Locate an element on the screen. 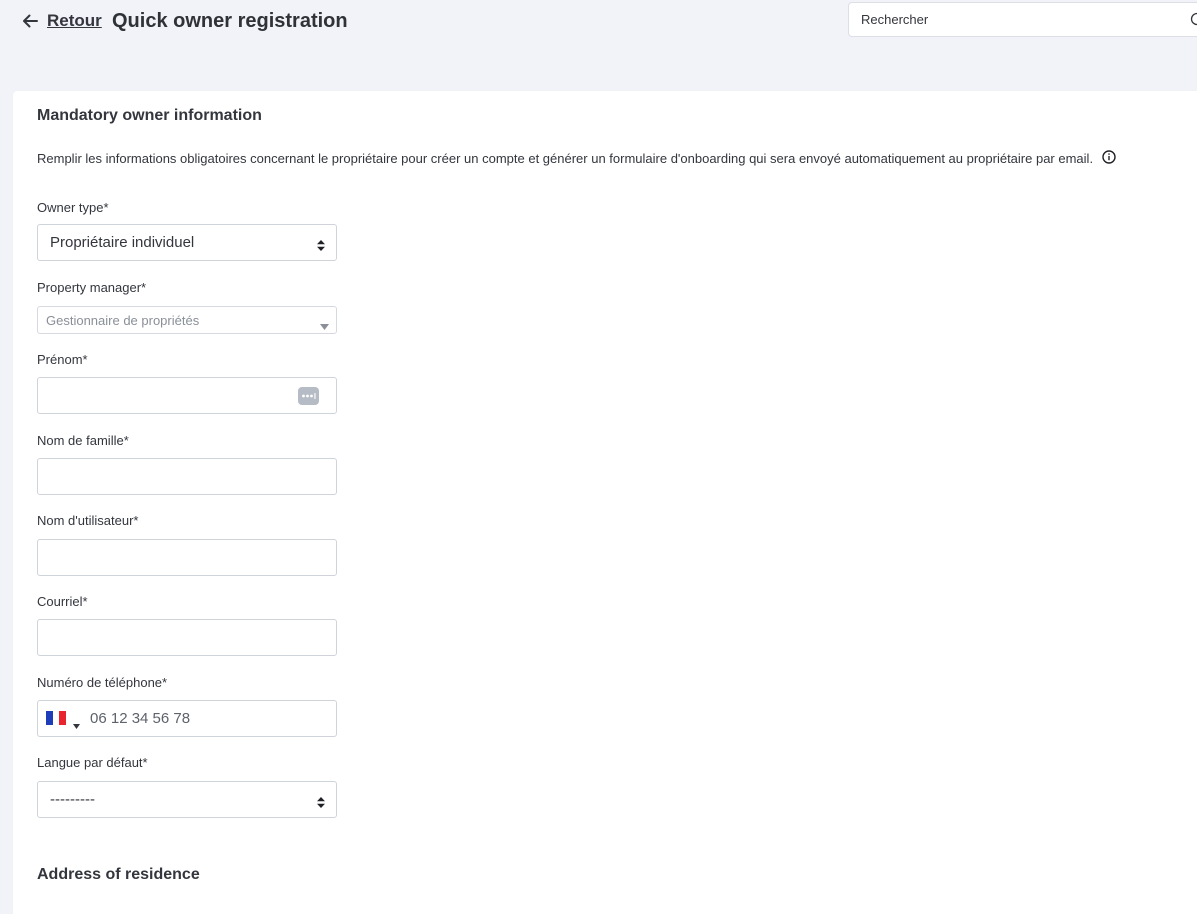 Image resolution: width=1197 pixels, height=914 pixels. section-title-address: Address of residence is located at coordinates (118, 874).